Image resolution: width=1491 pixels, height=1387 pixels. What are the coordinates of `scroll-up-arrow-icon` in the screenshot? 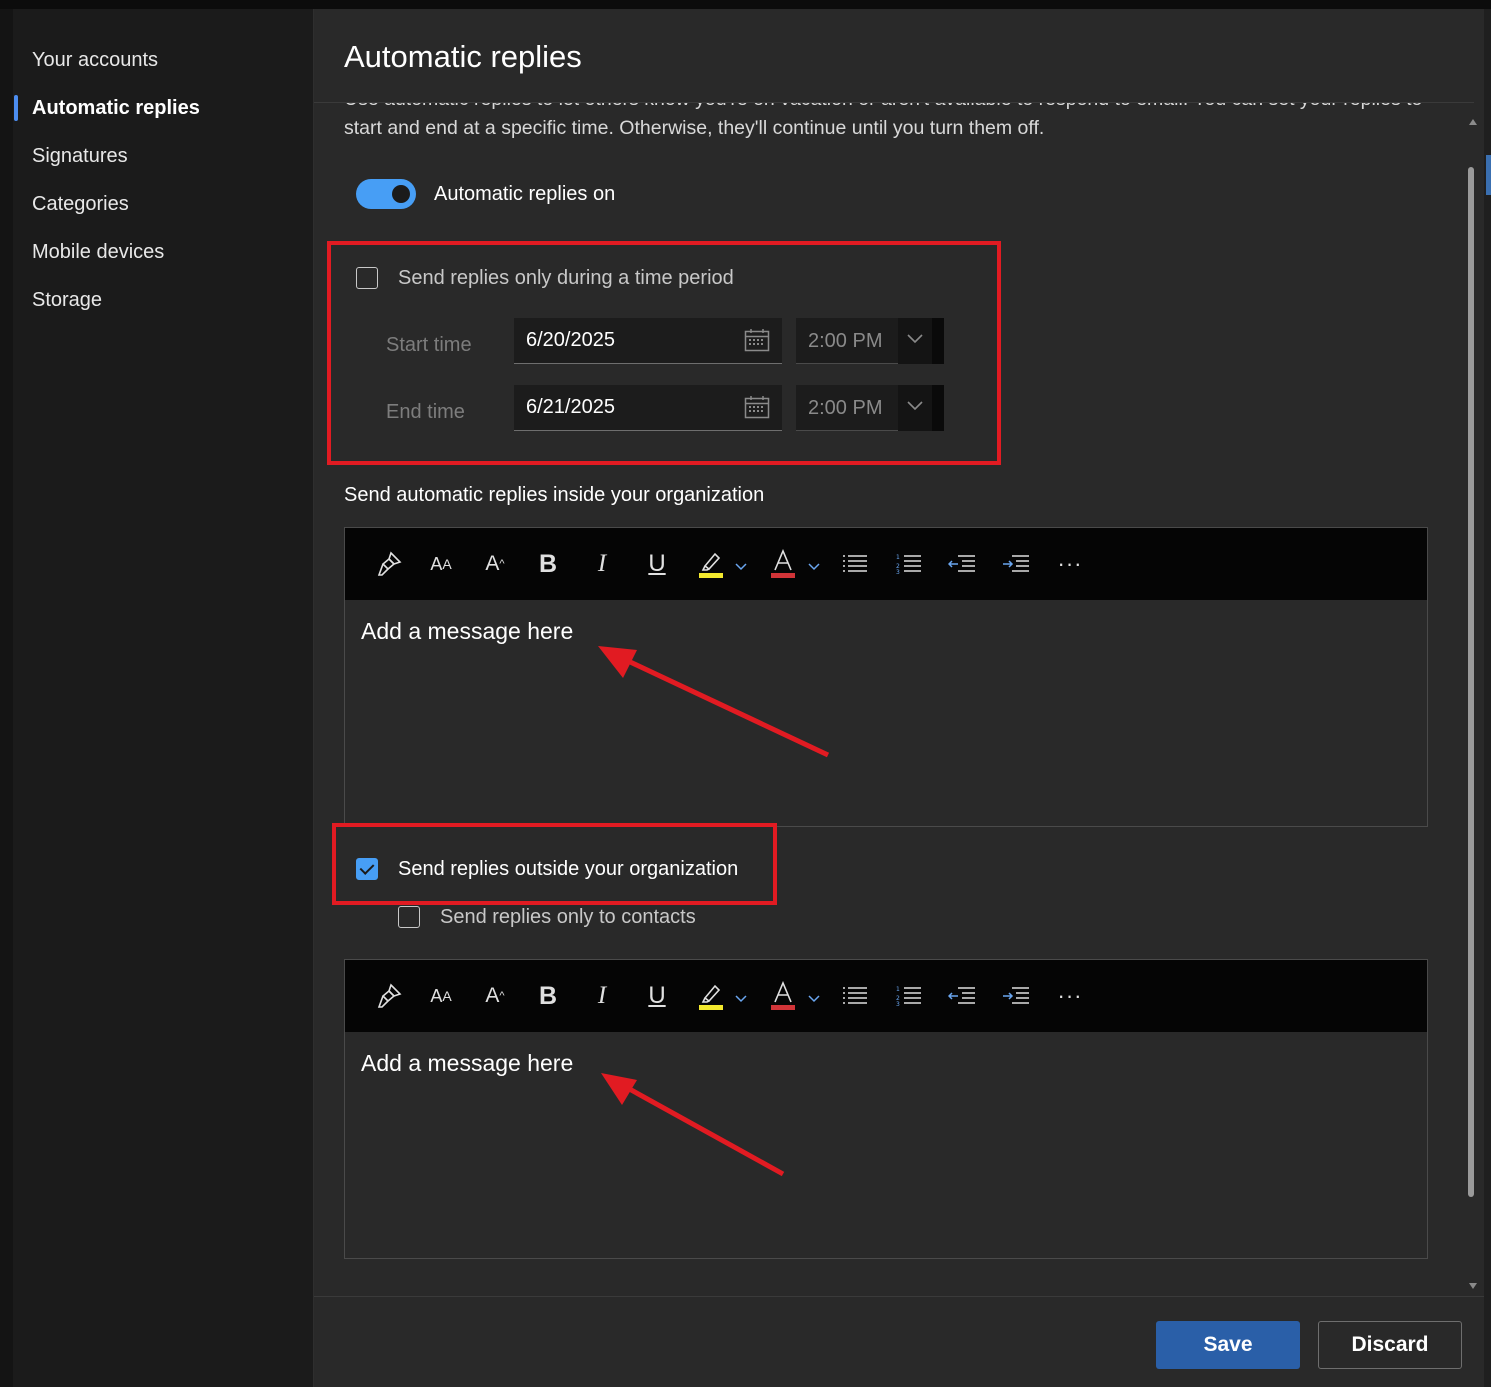 It's located at (1473, 122).